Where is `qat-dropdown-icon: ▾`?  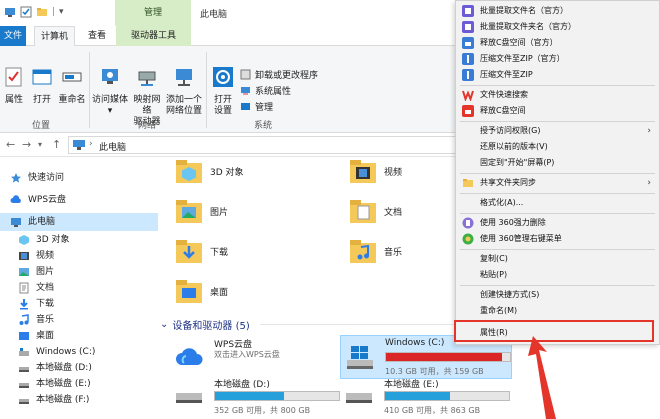 qat-dropdown-icon: ▾ is located at coordinates (61, 12).